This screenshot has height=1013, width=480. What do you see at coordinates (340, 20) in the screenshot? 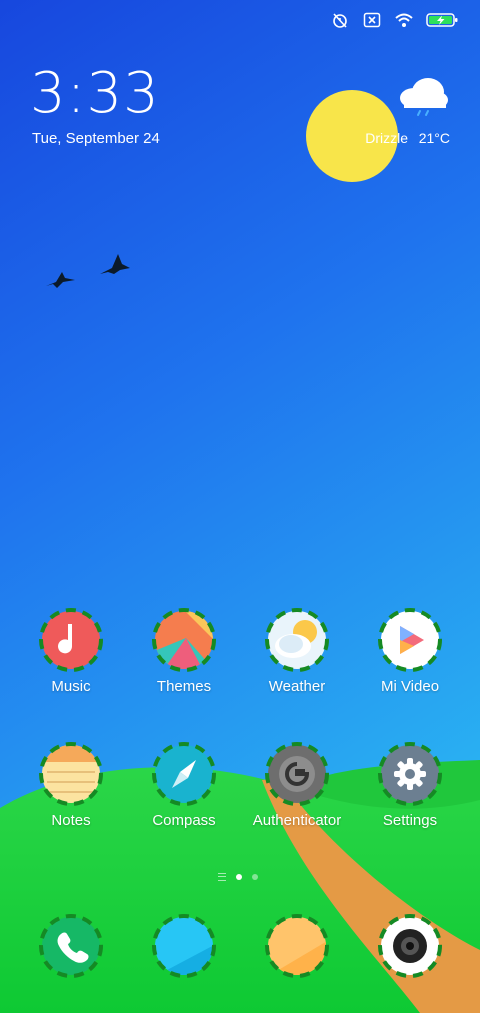
I see `alarm-off-icon` at bounding box center [340, 20].